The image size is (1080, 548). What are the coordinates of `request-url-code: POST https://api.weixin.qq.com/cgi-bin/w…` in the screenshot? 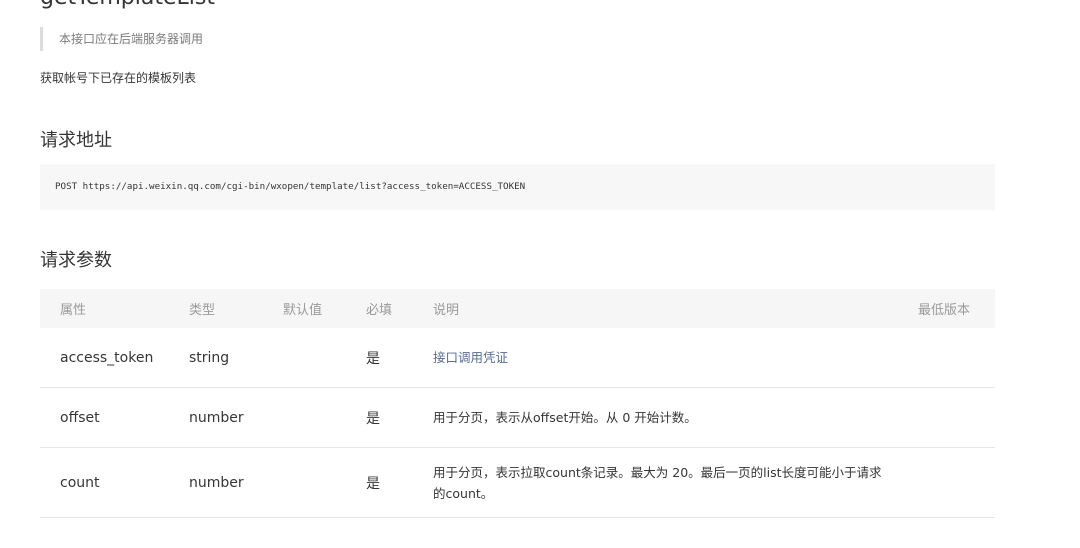 It's located at (517, 187).